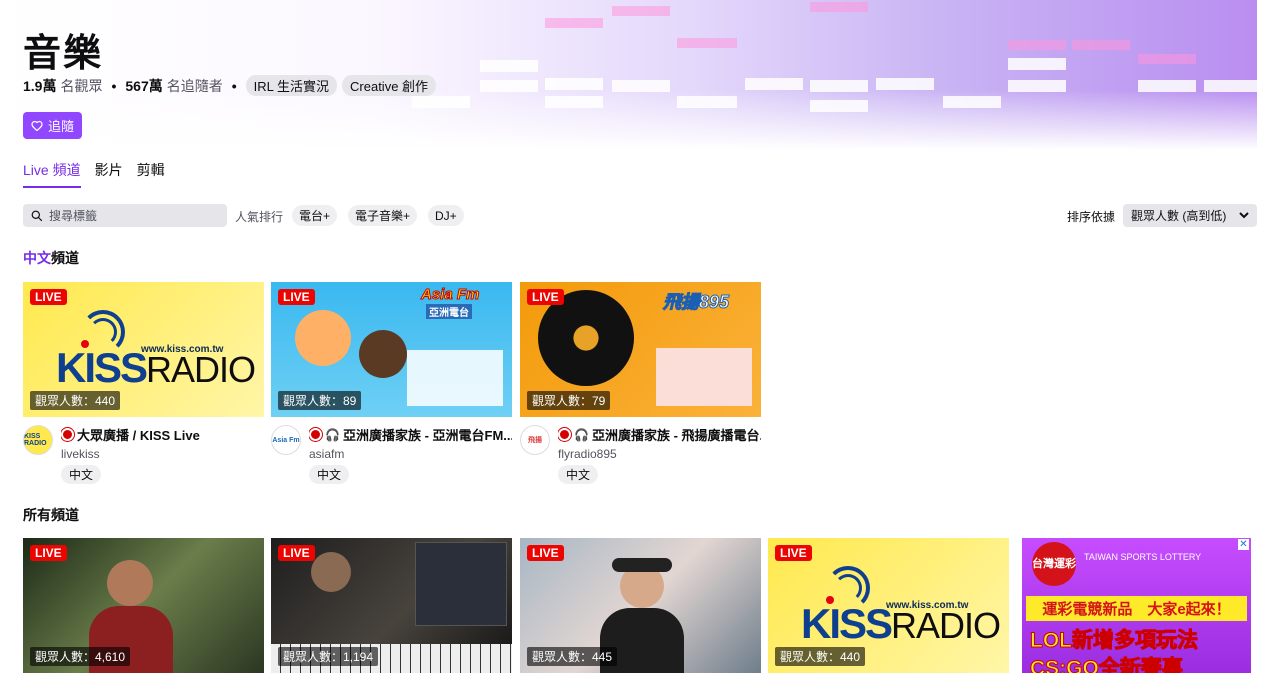 The image size is (1280, 673). Describe the element at coordinates (379, 216) in the screenshot. I see `chip-label: 電子音樂` at that location.